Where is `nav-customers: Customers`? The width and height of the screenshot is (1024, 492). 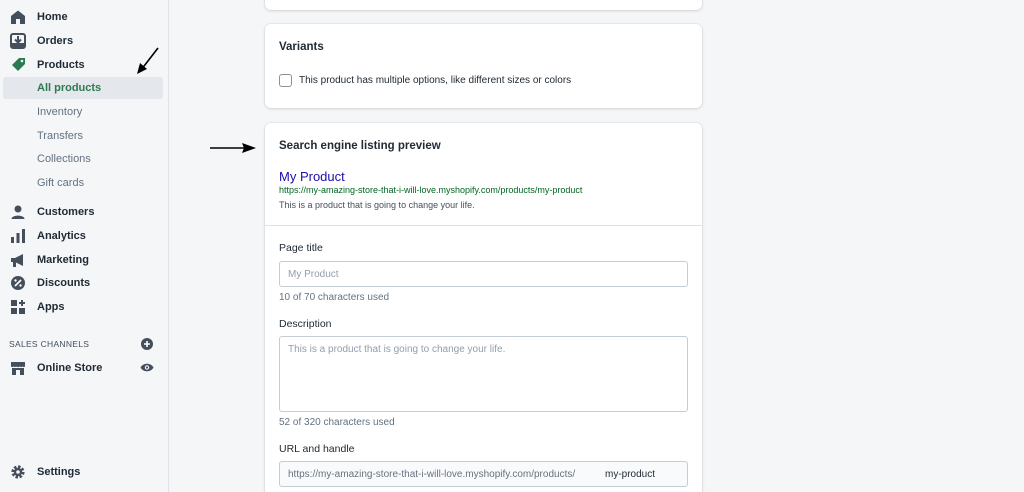 nav-customers: Customers is located at coordinates (84, 212).